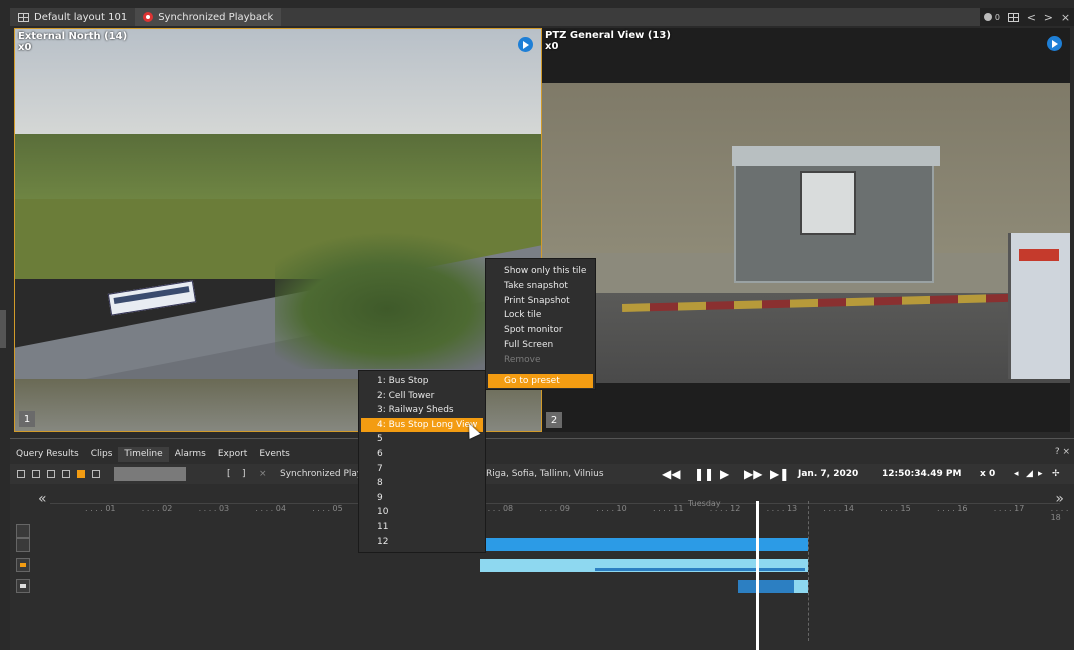 The image size is (1074, 650). What do you see at coordinates (540, 286) in the screenshot?
I see `menu-item-take-snapshot: Take snapshot` at bounding box center [540, 286].